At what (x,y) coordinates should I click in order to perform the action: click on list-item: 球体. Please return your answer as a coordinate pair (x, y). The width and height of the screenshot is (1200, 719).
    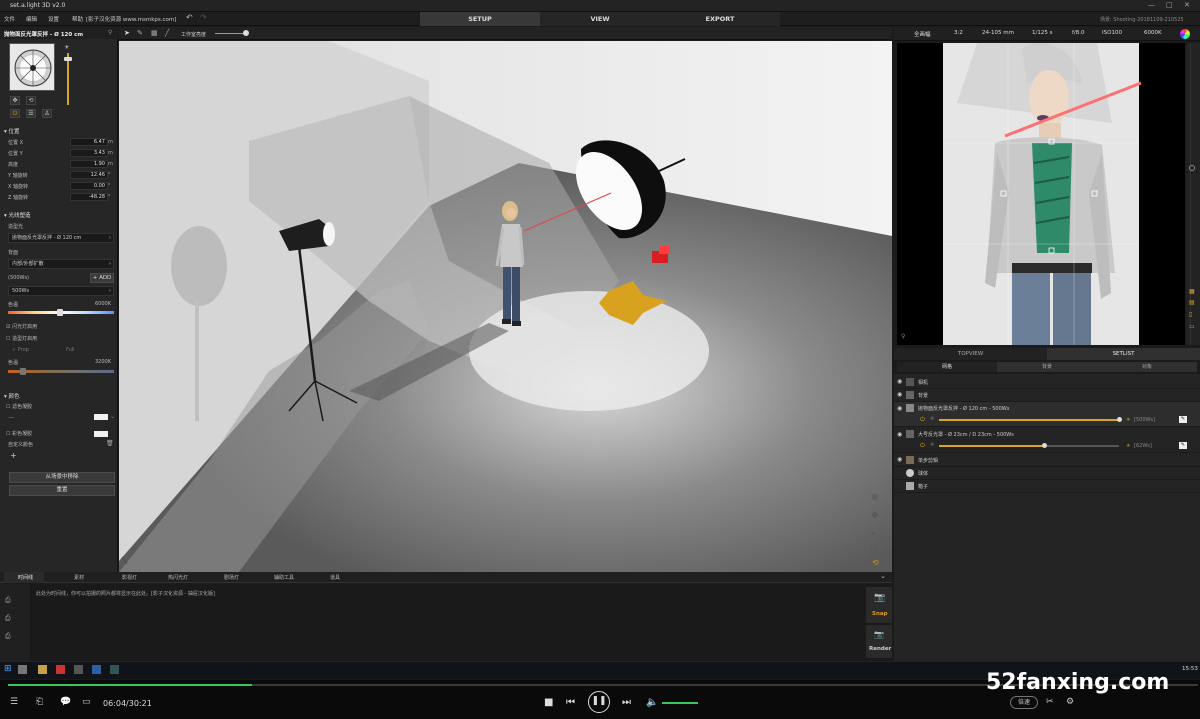
    Looking at the image, I should click on (1047, 473).